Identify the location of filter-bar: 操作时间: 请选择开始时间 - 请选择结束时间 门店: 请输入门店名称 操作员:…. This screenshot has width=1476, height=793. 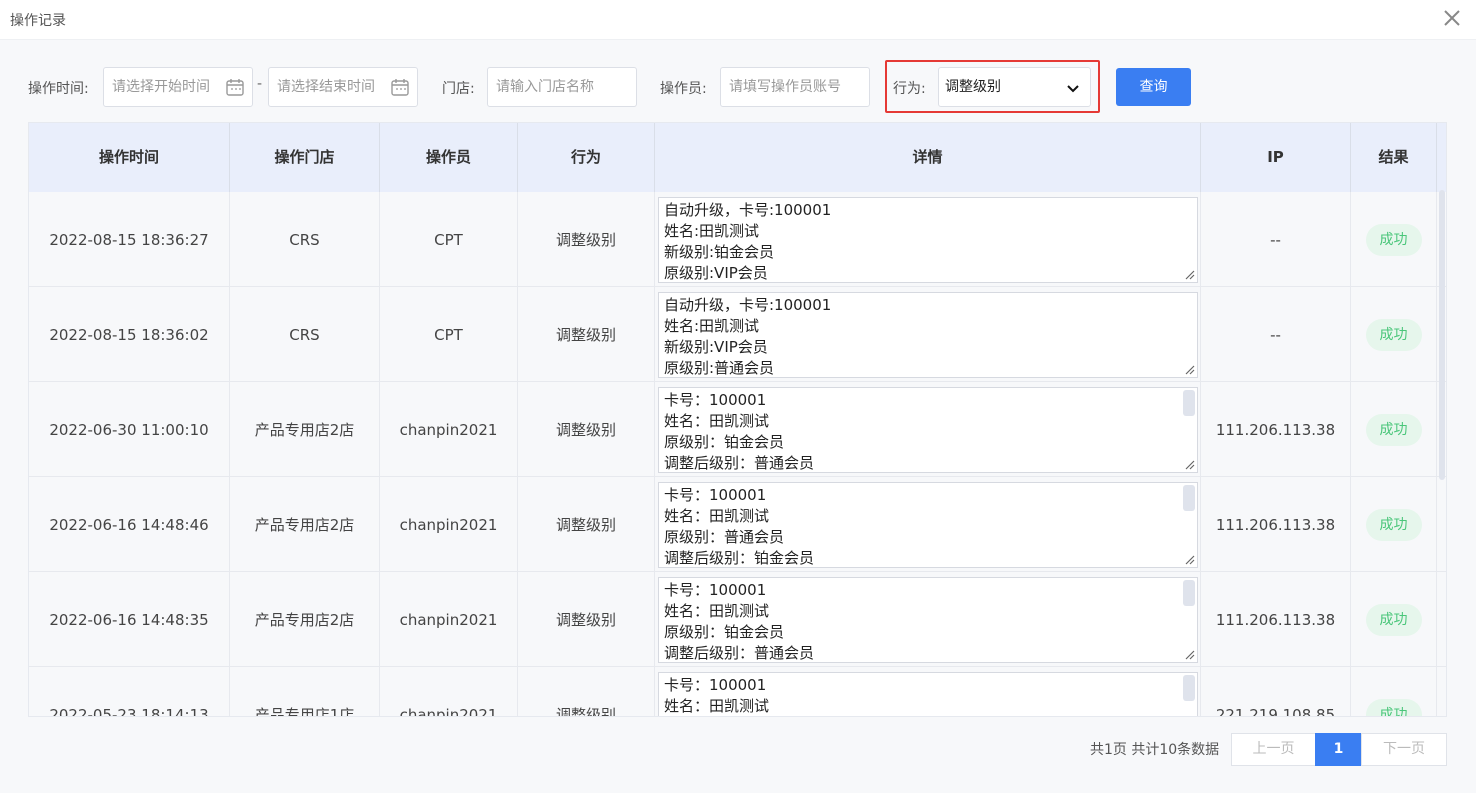
(738, 81).